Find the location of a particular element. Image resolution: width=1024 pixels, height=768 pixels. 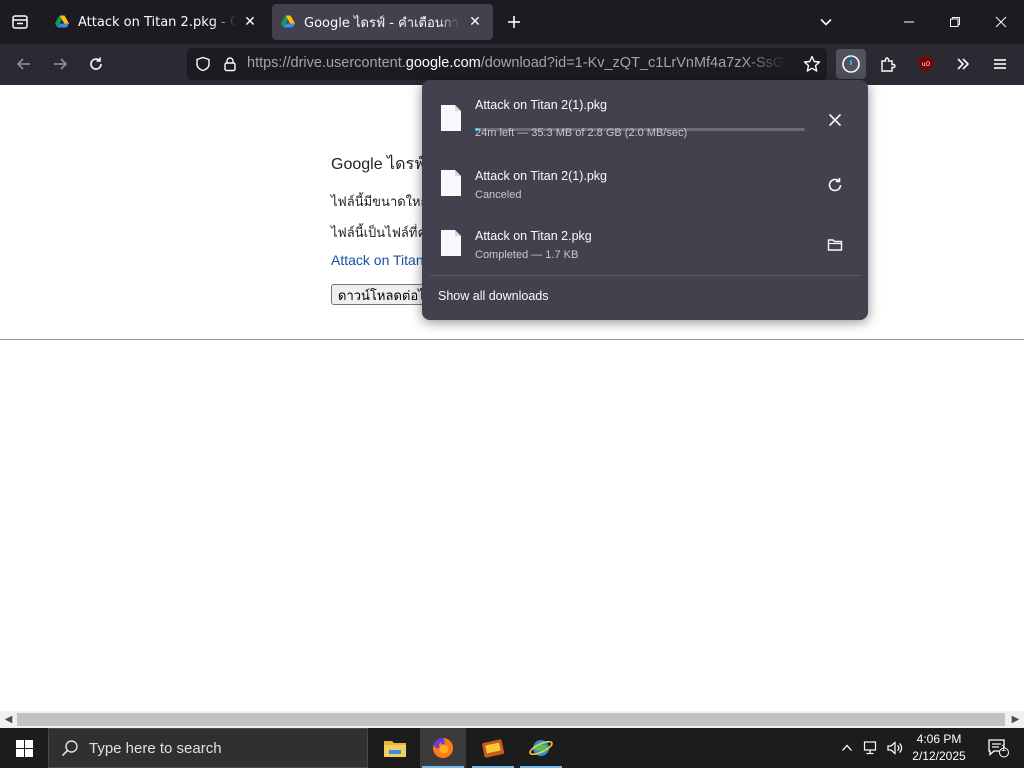

show-hidden-icons-button is located at coordinates (847, 748).